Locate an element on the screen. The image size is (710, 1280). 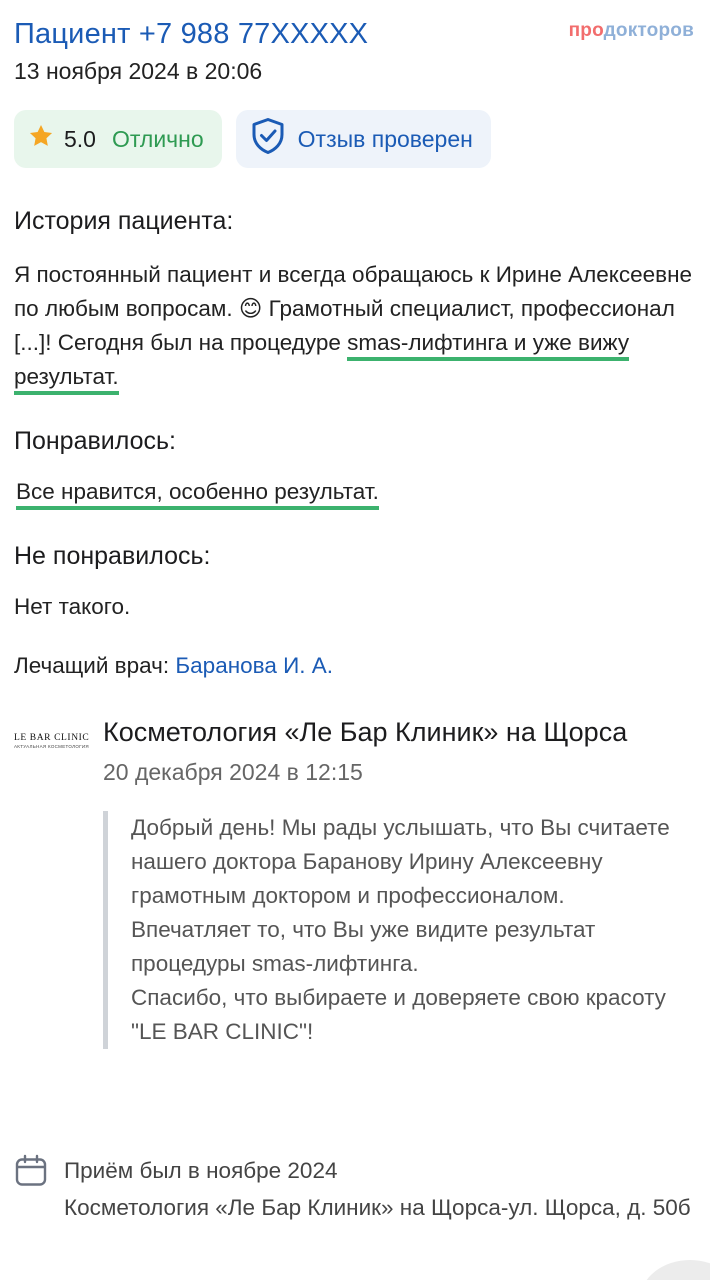
brand-logo-part2: докторов is located at coordinates (648, 30).